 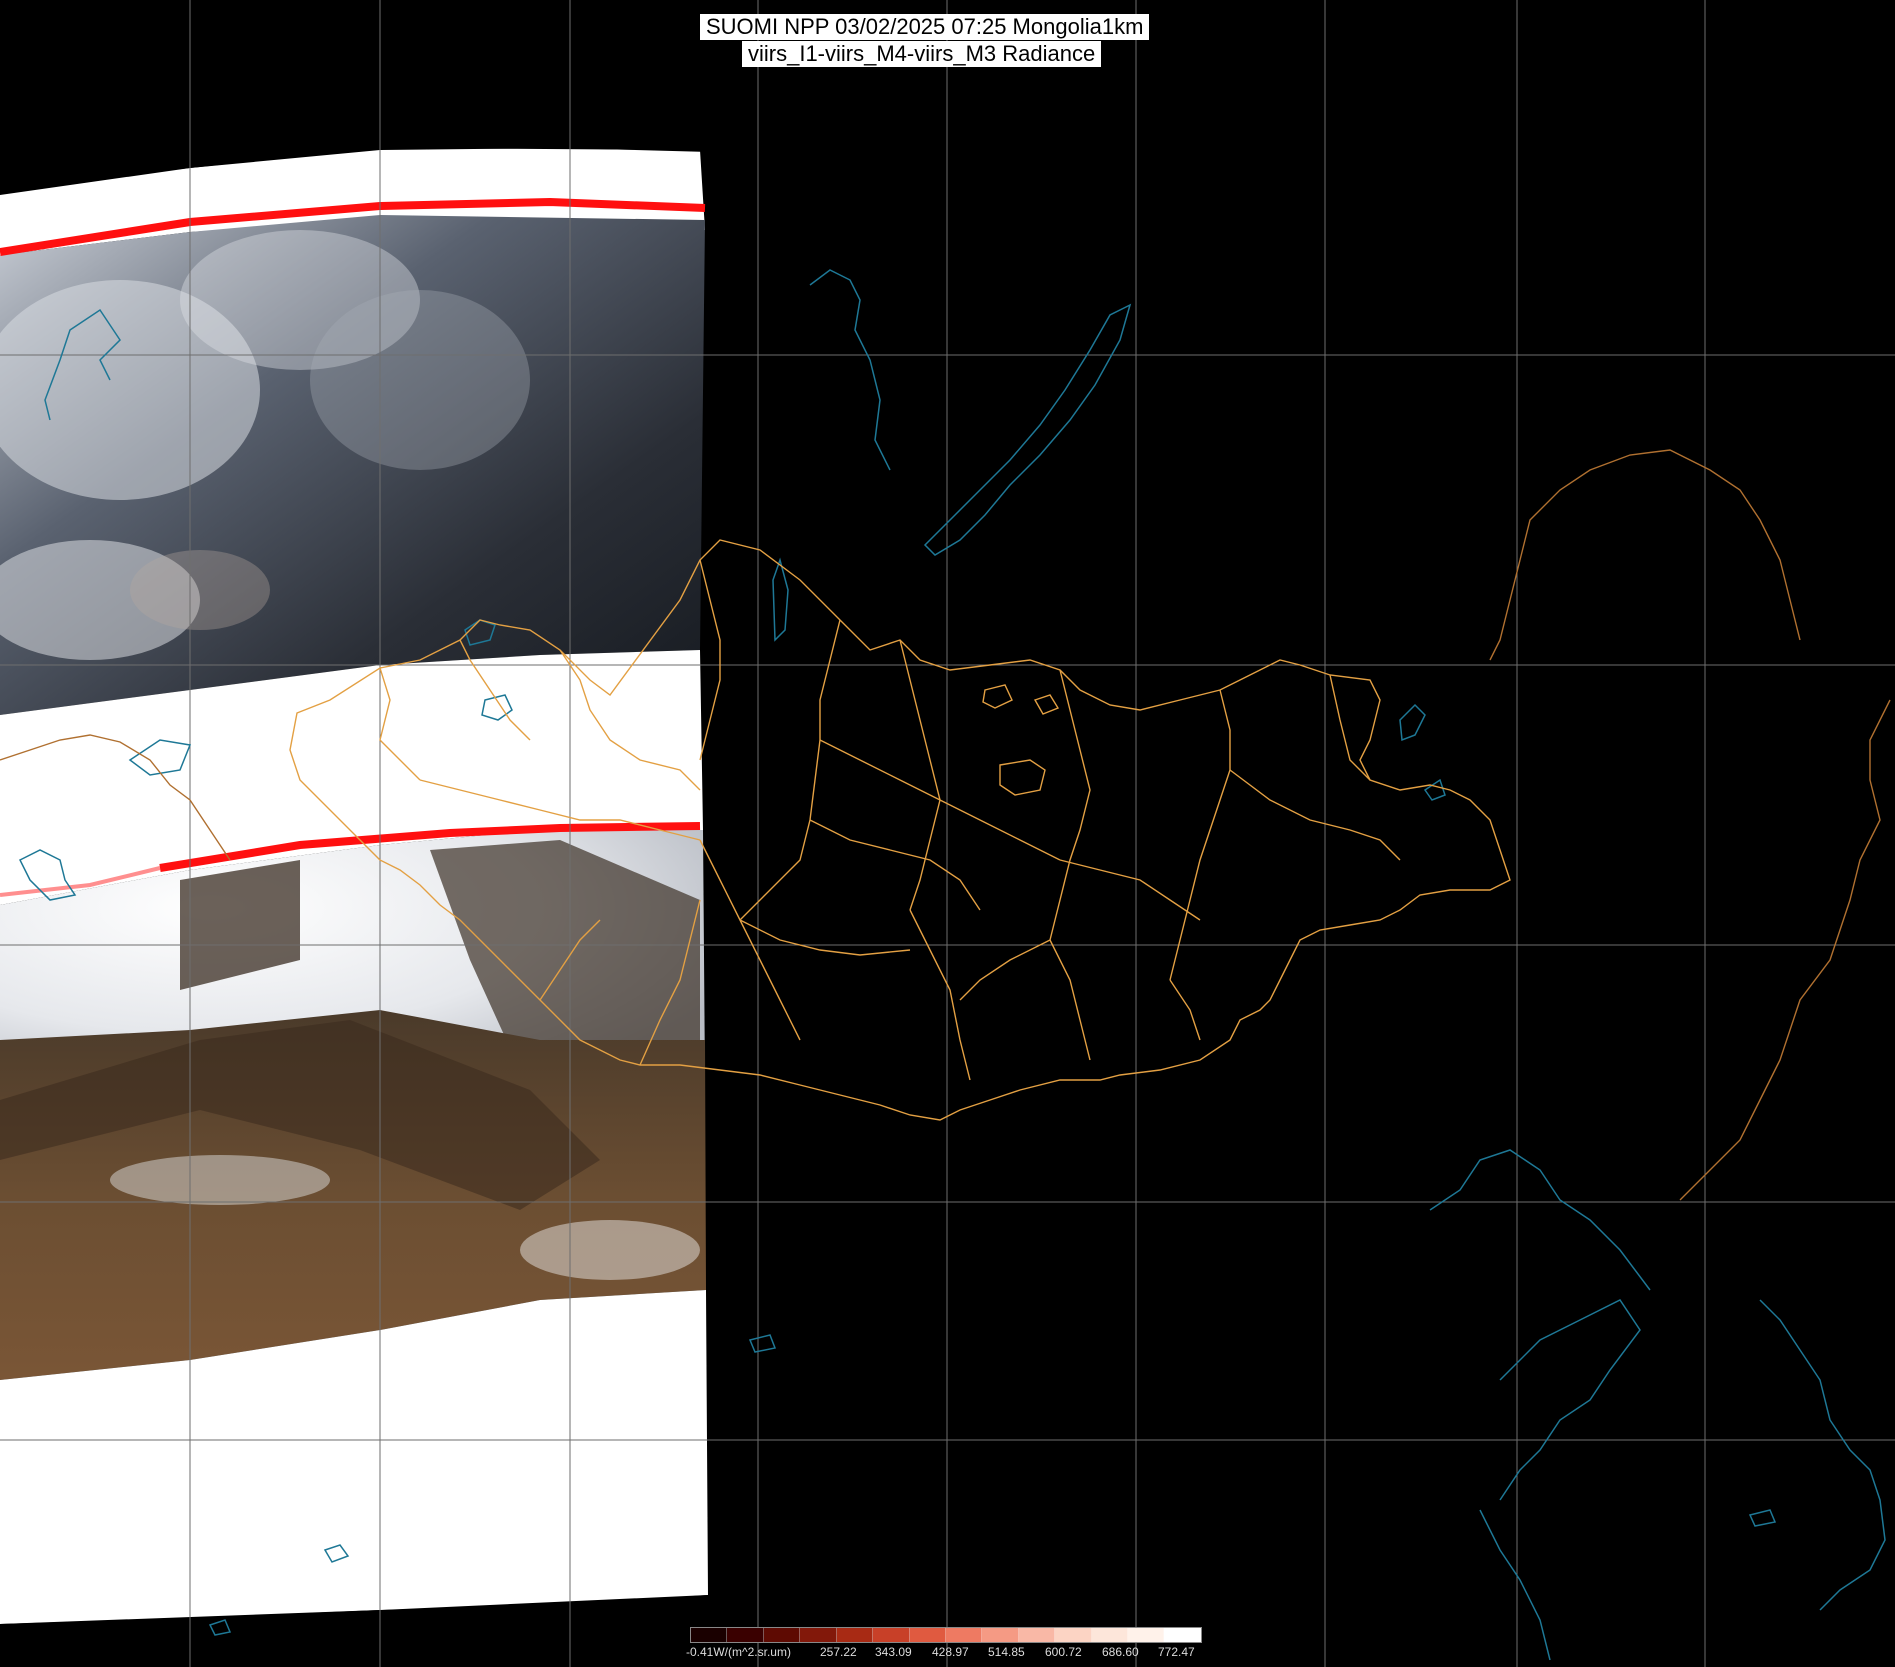 What do you see at coordinates (1120, 1652) in the screenshot?
I see `colorbar-tick-6: 686.60` at bounding box center [1120, 1652].